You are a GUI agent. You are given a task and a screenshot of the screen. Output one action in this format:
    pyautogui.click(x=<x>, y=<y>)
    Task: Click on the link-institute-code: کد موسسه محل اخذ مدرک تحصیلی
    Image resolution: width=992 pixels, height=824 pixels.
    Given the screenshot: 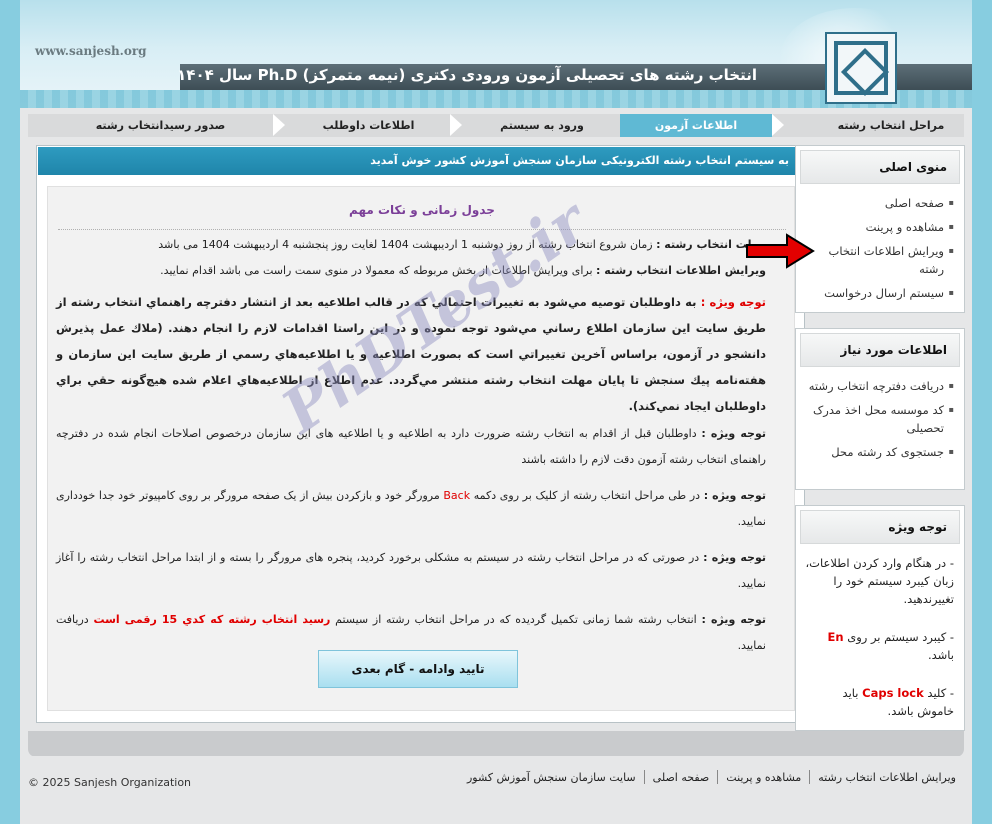 What is the action you would take?
    pyautogui.click(x=878, y=419)
    